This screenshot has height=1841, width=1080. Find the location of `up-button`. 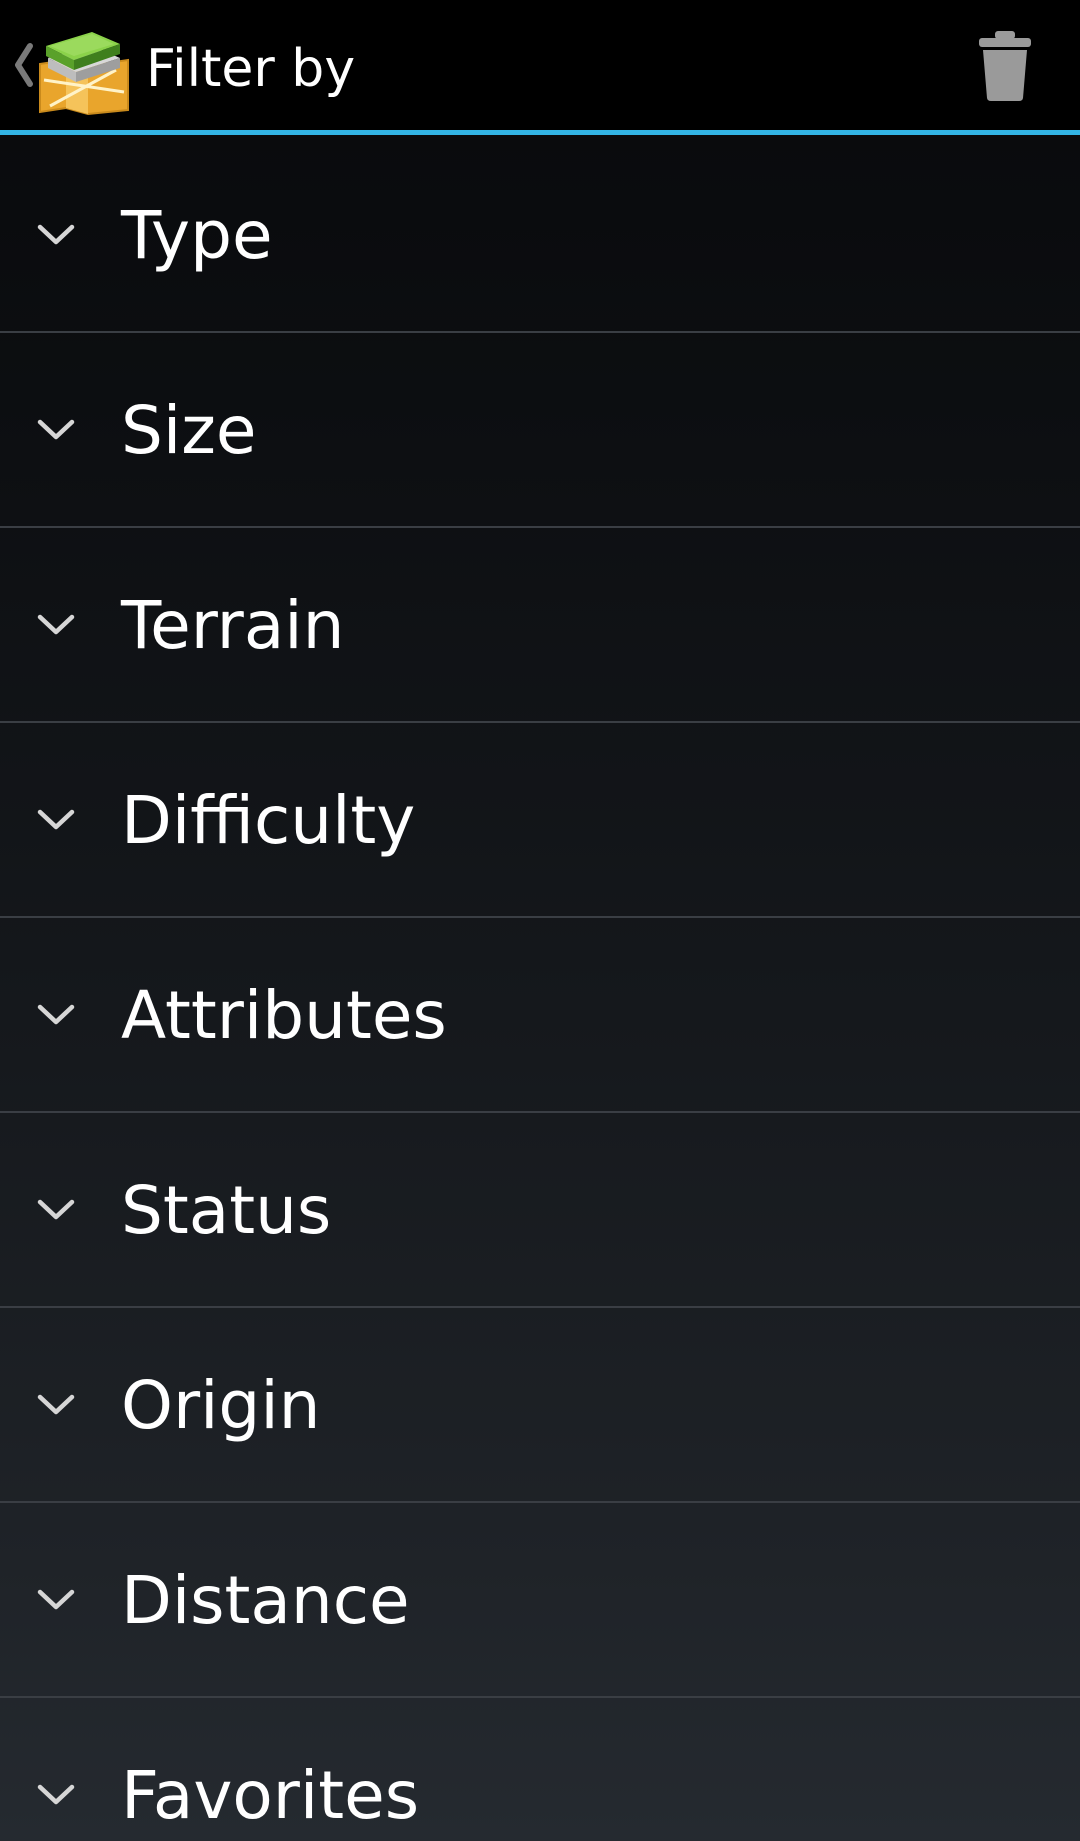

up-button is located at coordinates (67, 67).